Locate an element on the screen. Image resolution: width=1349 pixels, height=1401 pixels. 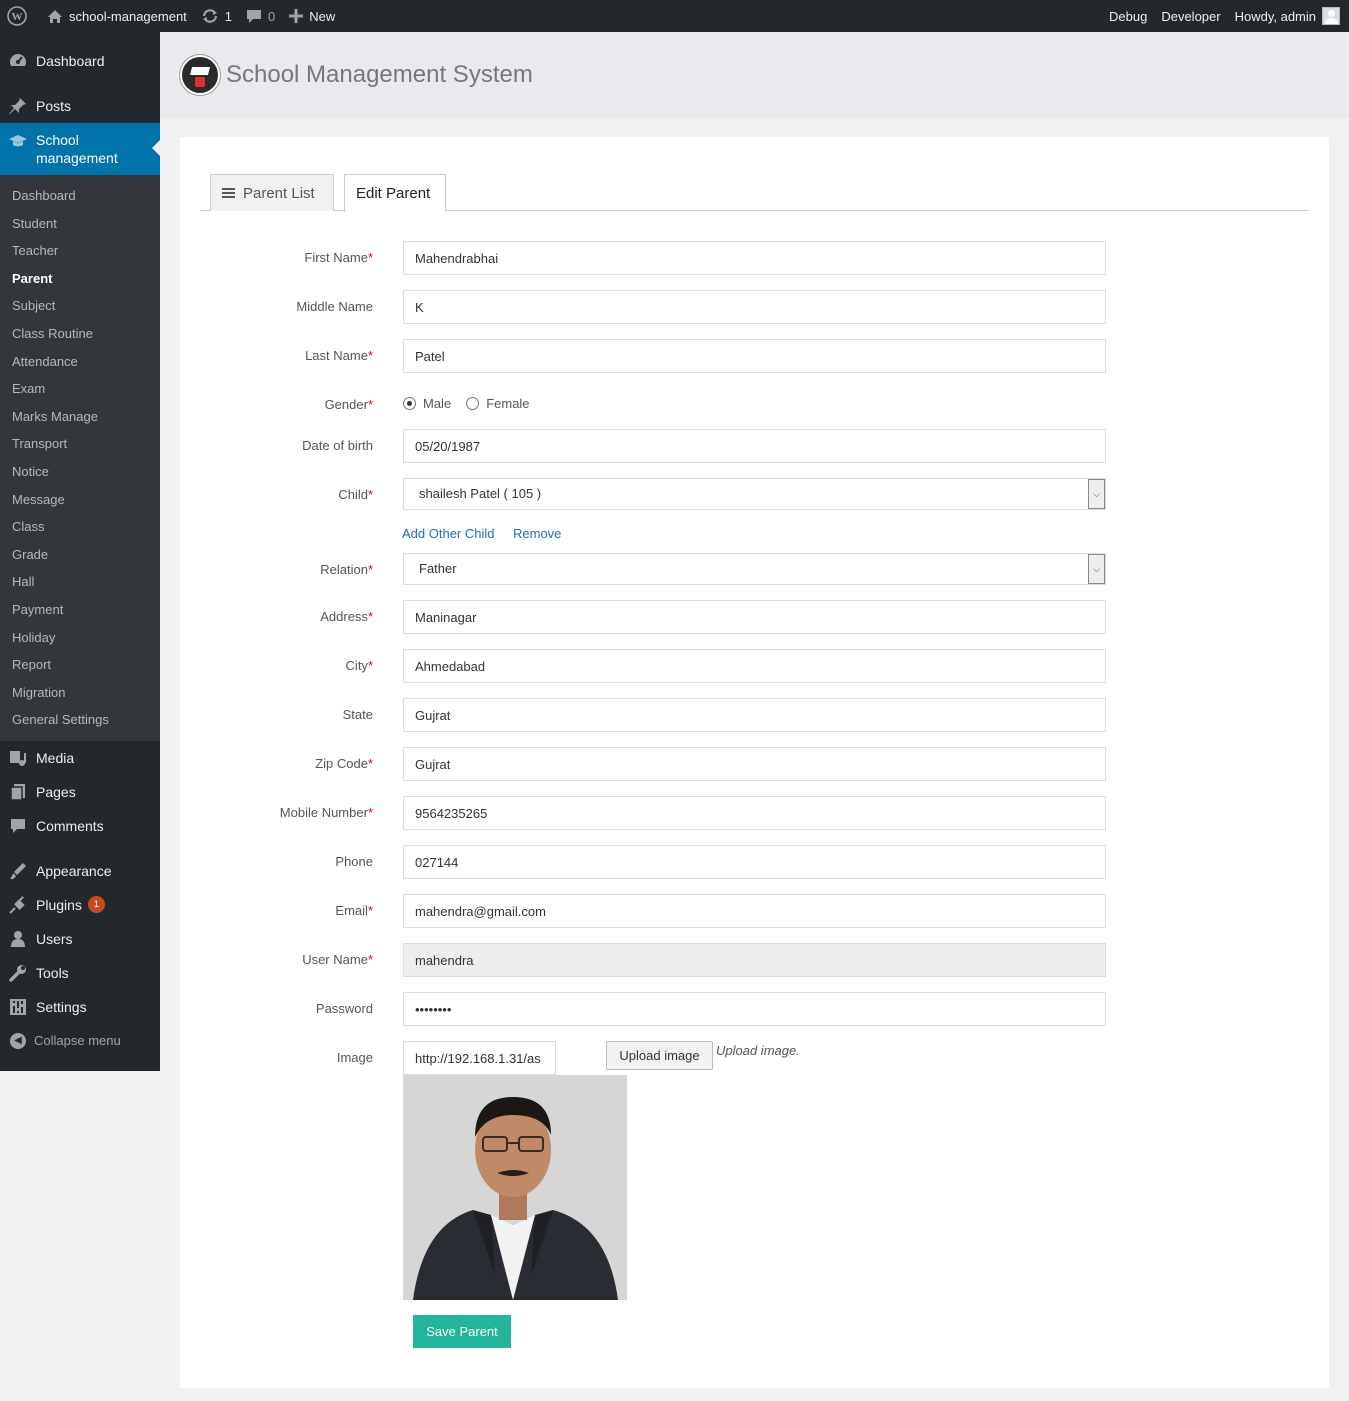
submenu-parent: Parent is located at coordinates (80, 279).